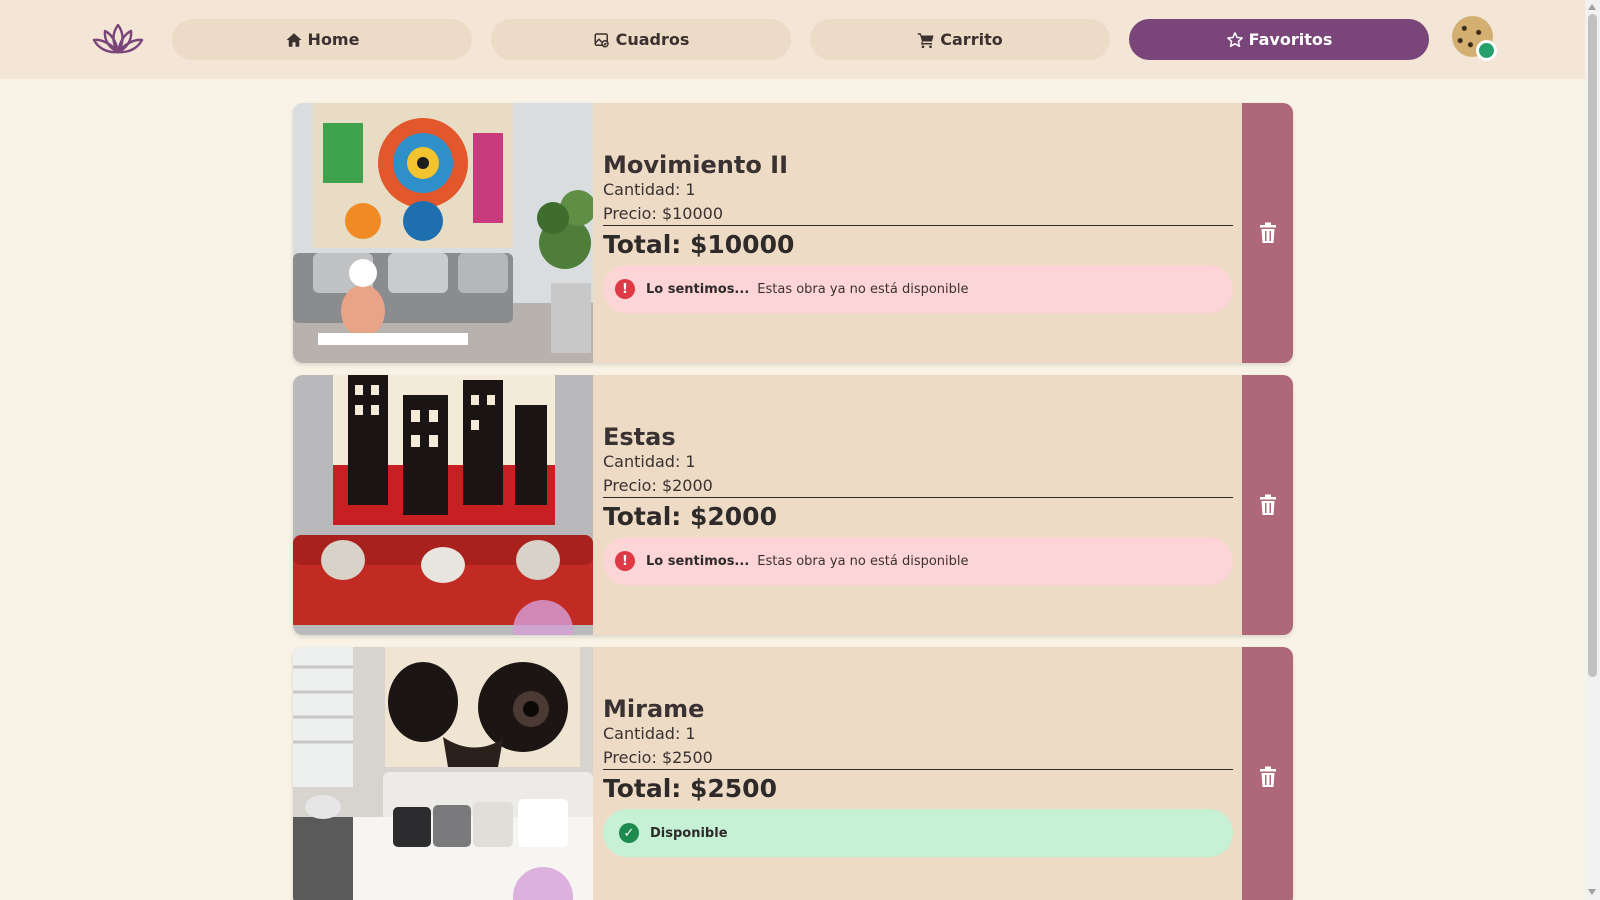  Describe the element at coordinates (639, 437) in the screenshot. I see `item-title: Estas` at that location.